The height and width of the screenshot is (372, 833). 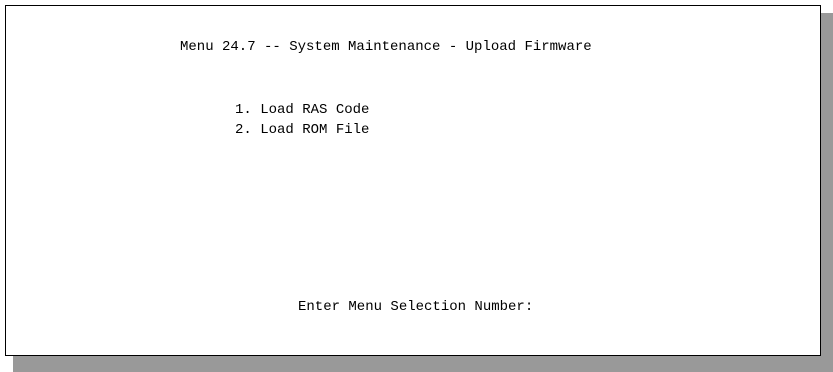 What do you see at coordinates (302, 130) in the screenshot?
I see `menu-item-load-rom-file: 2. Load ROM File` at bounding box center [302, 130].